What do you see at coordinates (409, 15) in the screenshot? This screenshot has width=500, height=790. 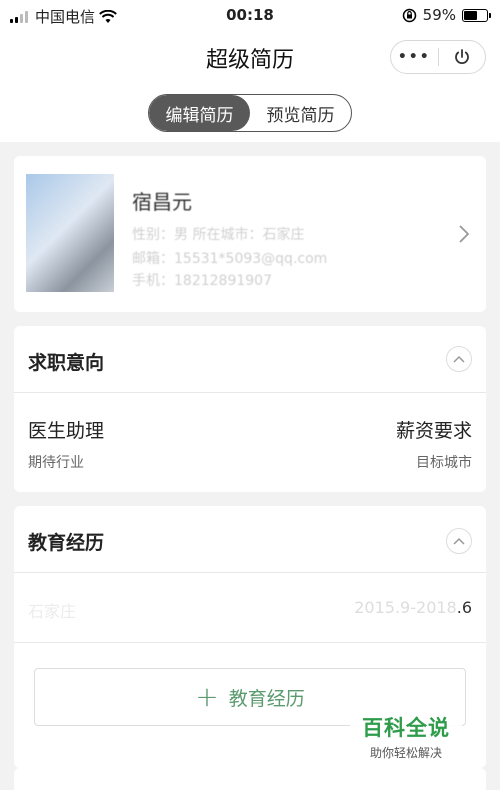 I see `orientation-lock-icon` at bounding box center [409, 15].